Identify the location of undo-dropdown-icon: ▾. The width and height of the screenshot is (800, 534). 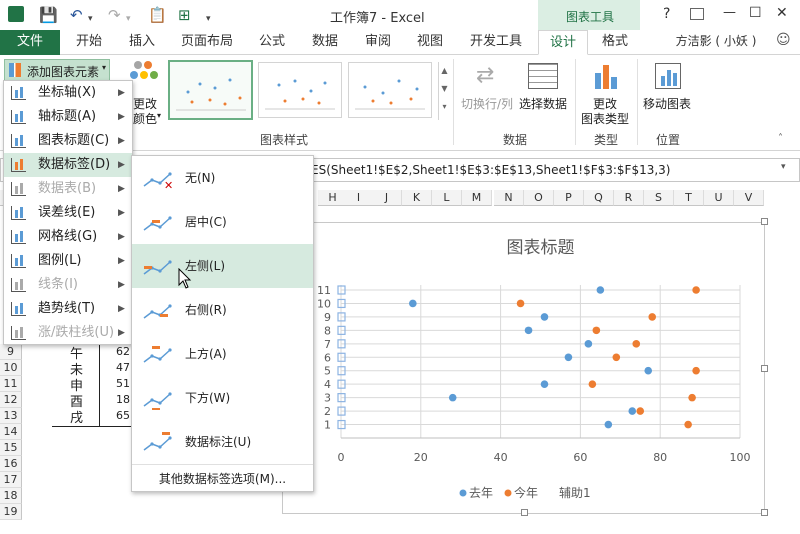
(90, 19).